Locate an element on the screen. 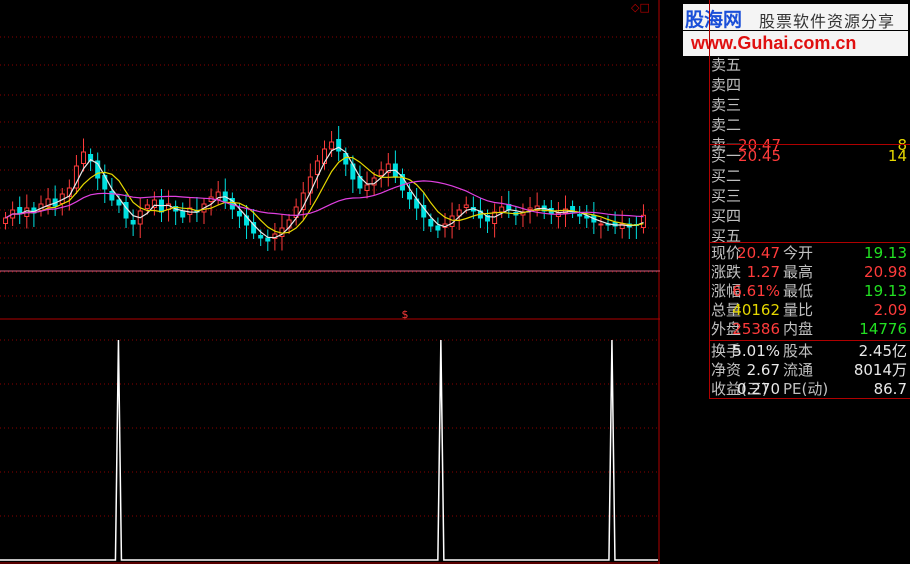  stat-value: 86.7 is located at coordinates (890, 389).